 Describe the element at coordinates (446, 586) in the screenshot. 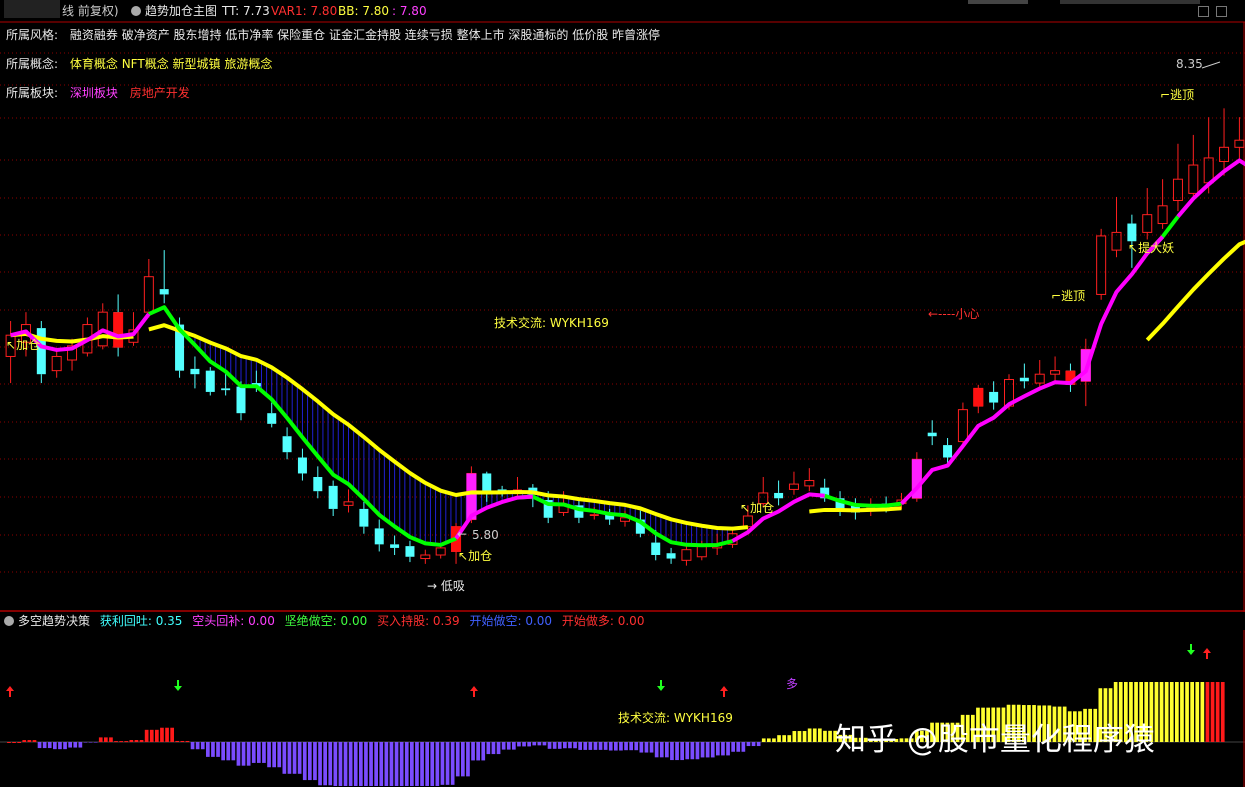

I see `low-buy-label: → 低吸` at that location.